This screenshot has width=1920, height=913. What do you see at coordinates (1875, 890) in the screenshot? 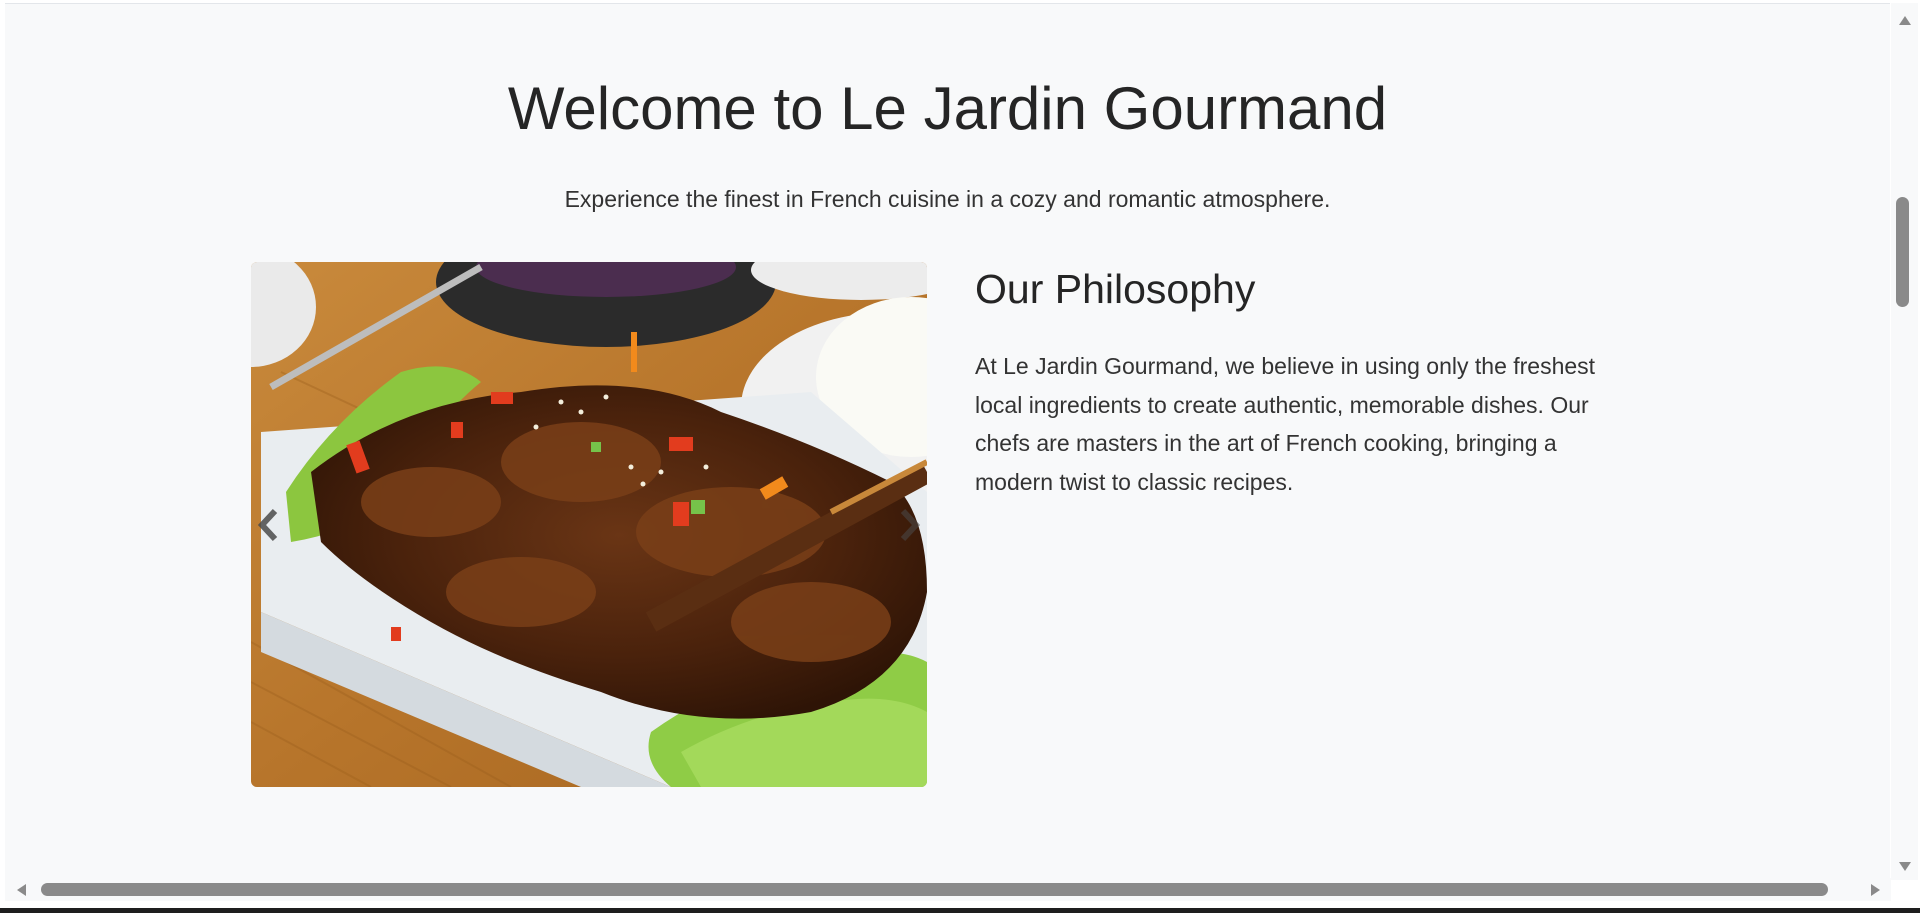
I see `scroll-right-arrow-icon` at bounding box center [1875, 890].